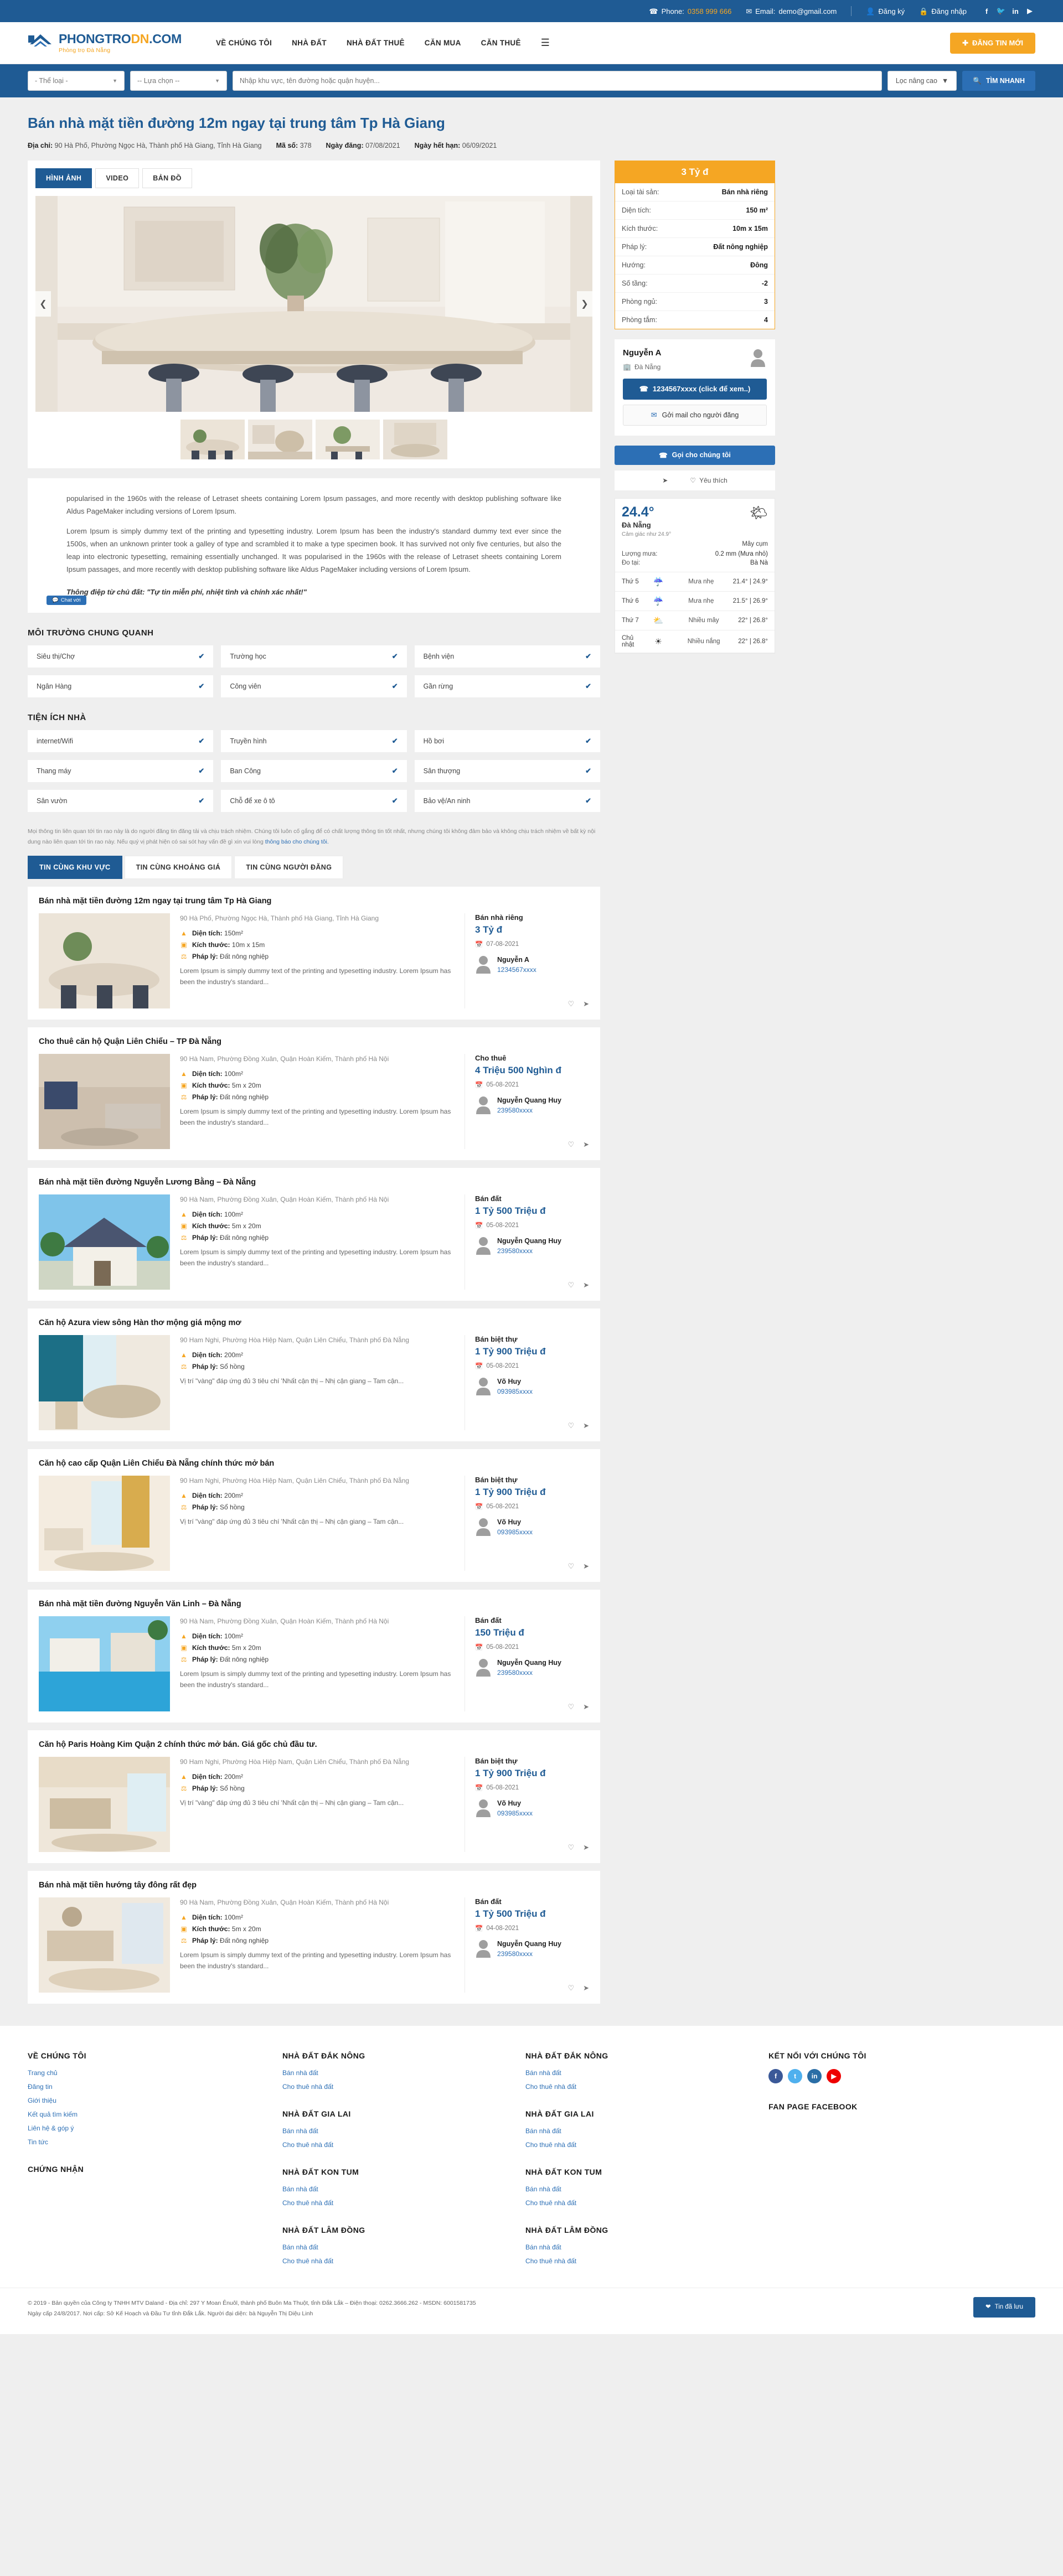 Image resolution: width=1063 pixels, height=2576 pixels. Describe the element at coordinates (149, 2073) in the screenshot. I see `footer-link: Trang chủ` at that location.